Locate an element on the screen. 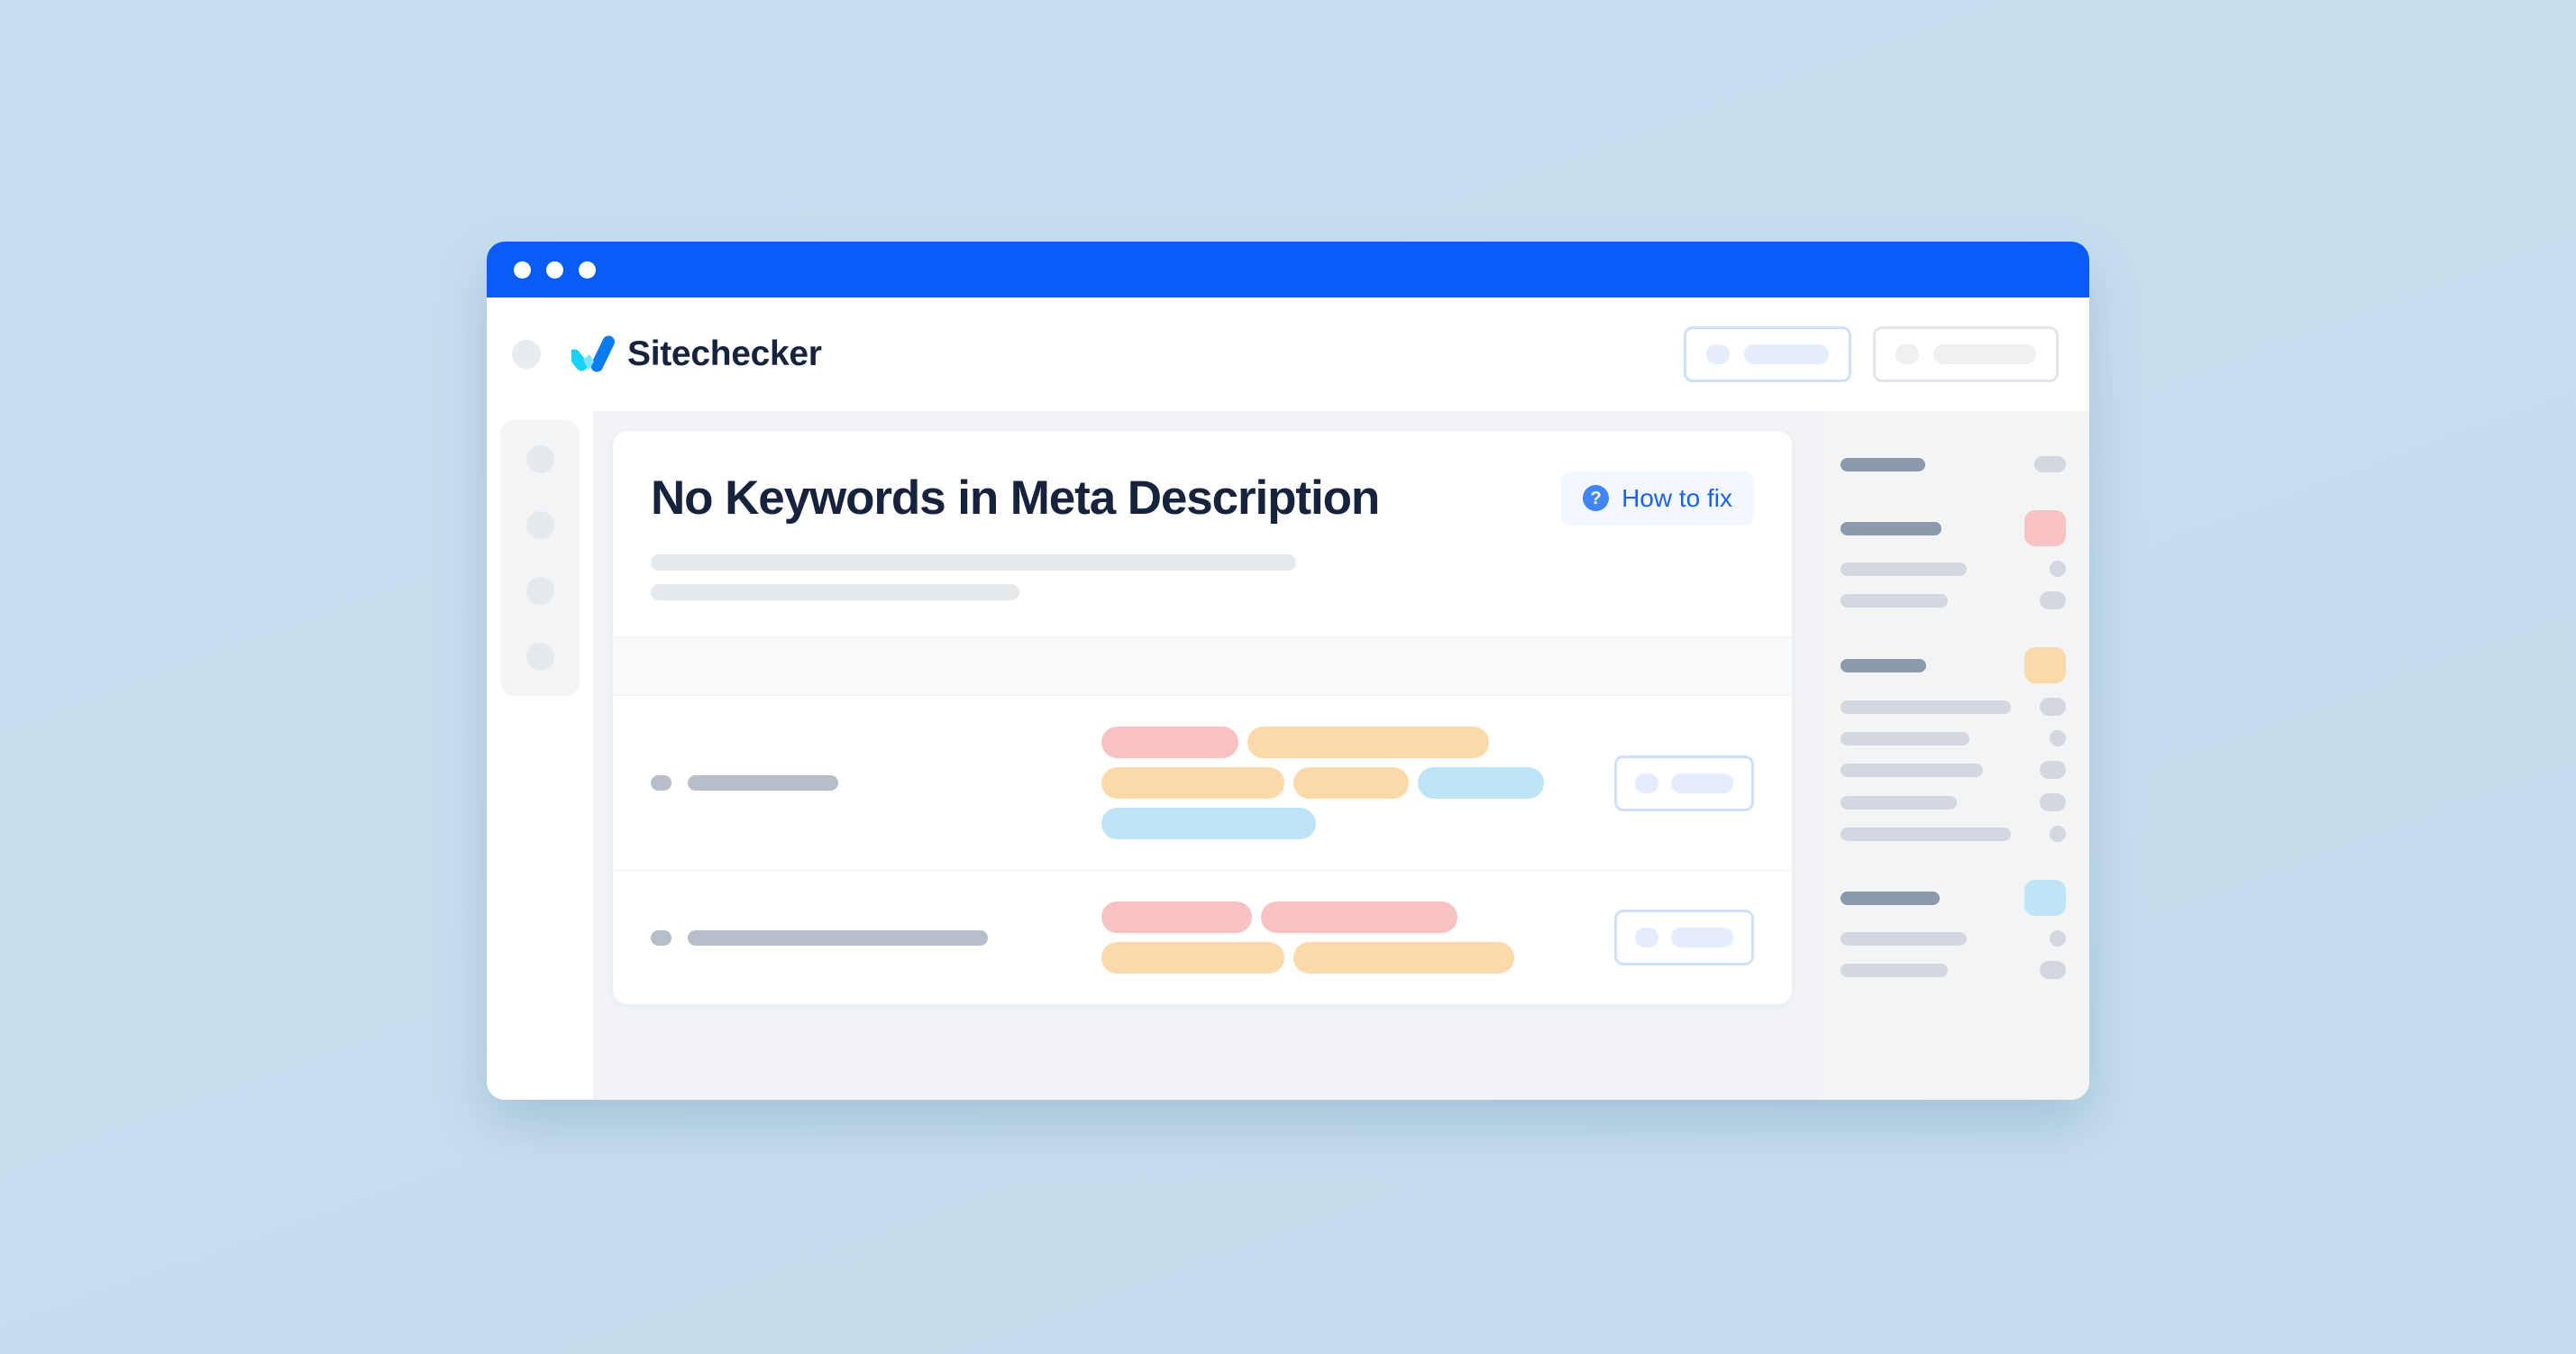 The image size is (2576, 1354). header-button-primary-icon is located at coordinates (1718, 354).